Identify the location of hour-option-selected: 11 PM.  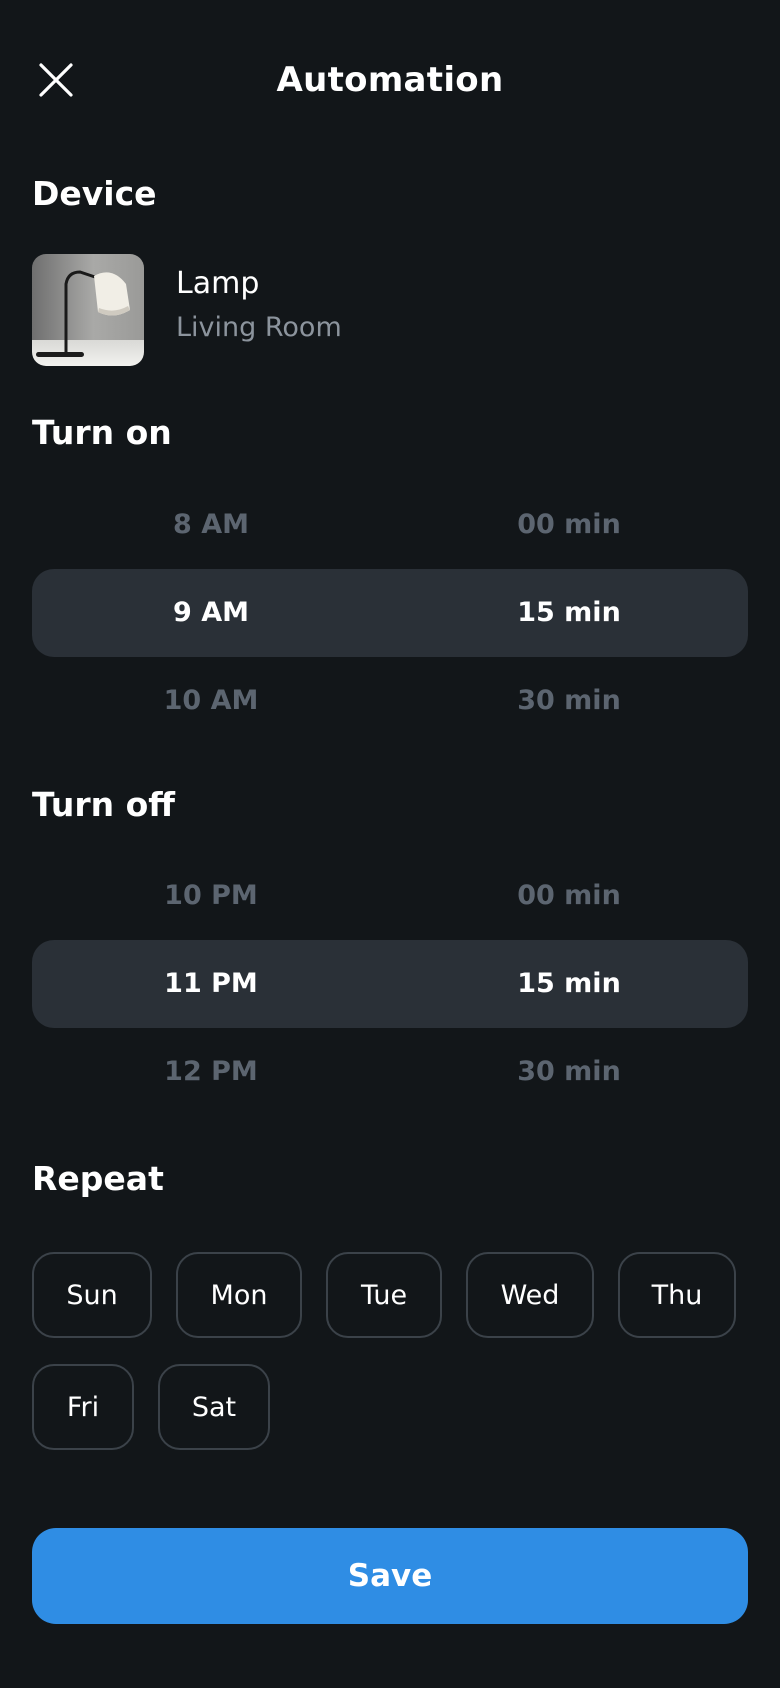
(211, 984).